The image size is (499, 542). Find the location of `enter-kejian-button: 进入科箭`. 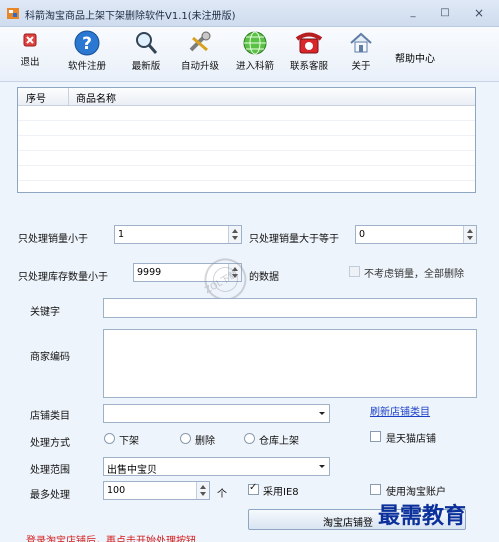

enter-kejian-button: 进入科箭 is located at coordinates (255, 55).